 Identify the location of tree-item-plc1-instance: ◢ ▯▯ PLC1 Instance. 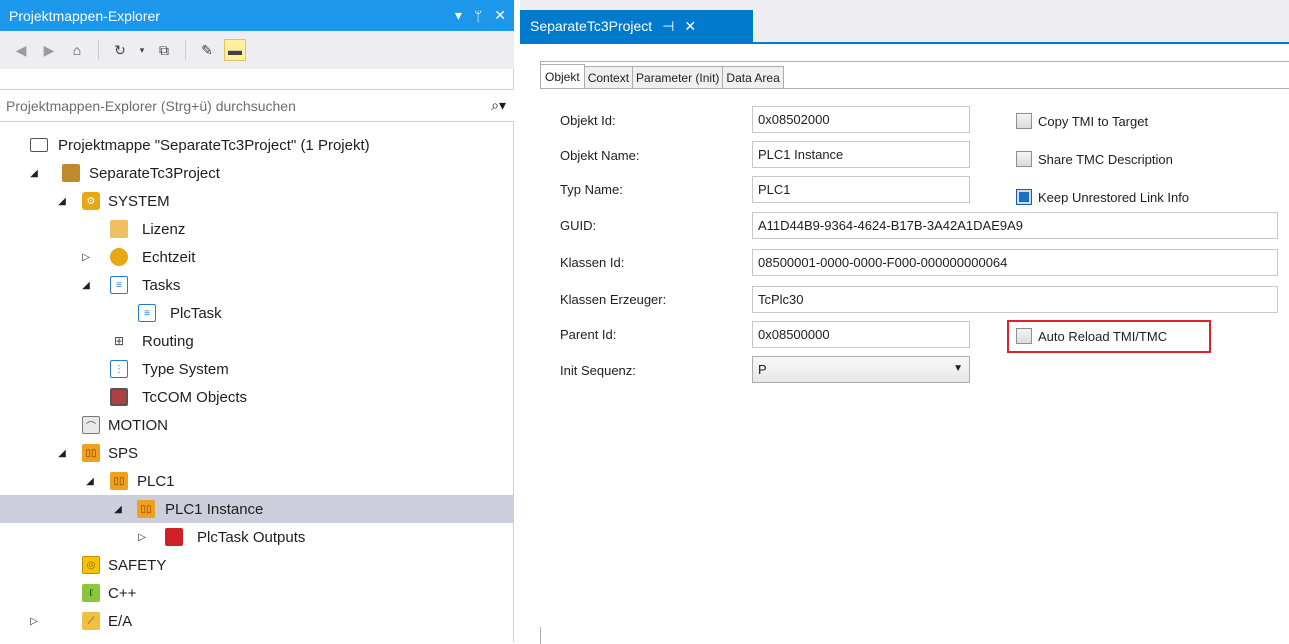
(257, 509).